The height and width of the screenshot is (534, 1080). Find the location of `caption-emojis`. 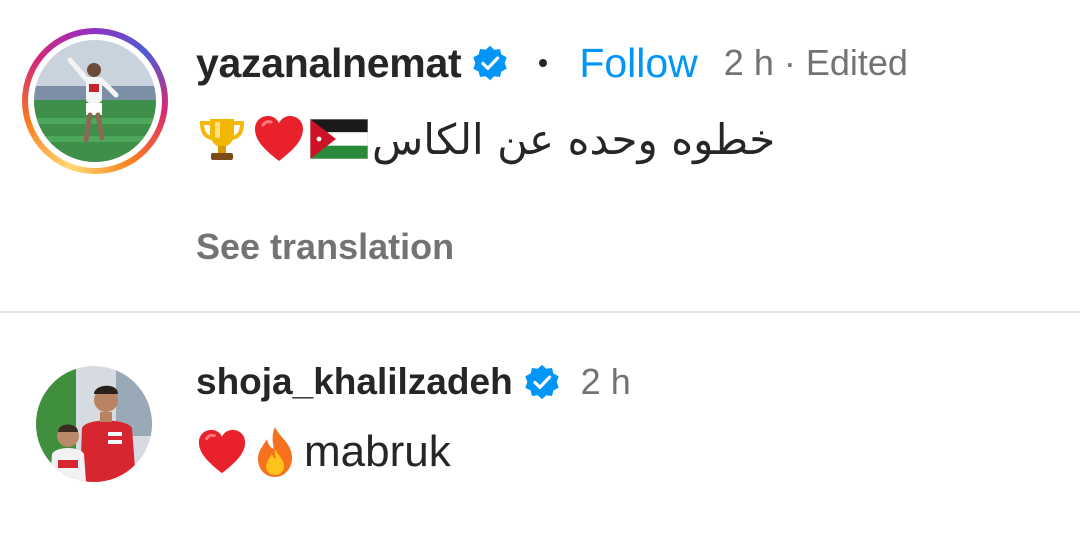

caption-emojis is located at coordinates (282, 139).